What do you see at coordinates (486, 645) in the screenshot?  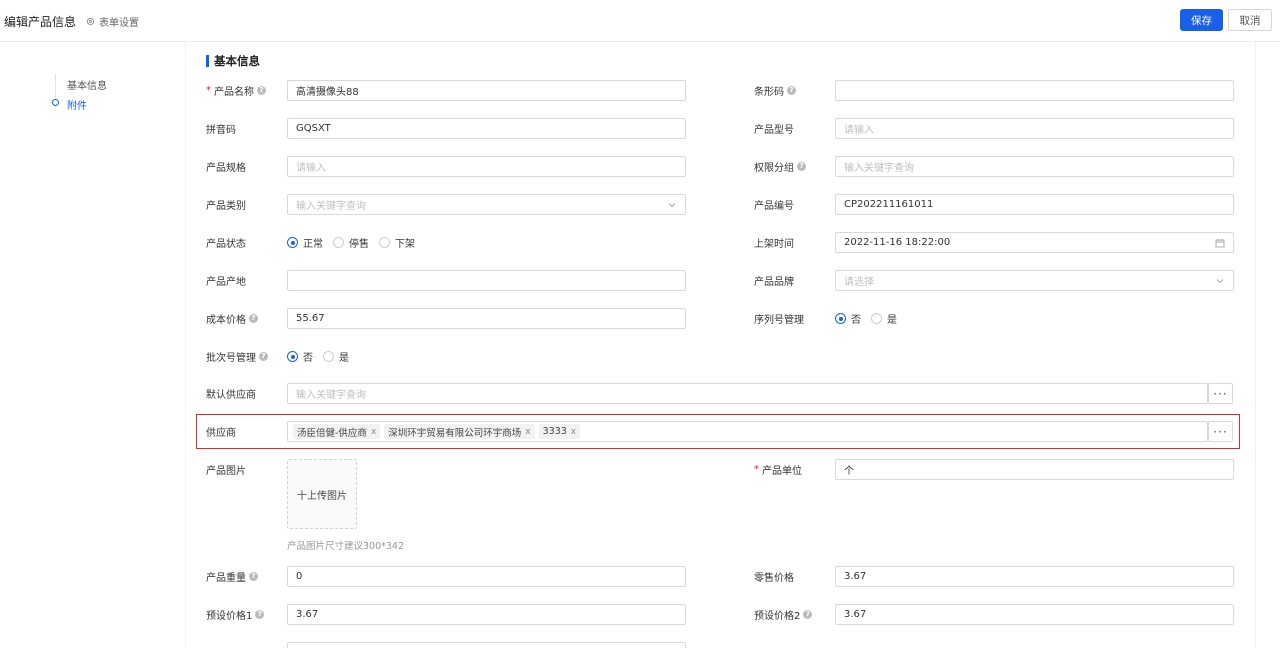 I see `next-row-input` at bounding box center [486, 645].